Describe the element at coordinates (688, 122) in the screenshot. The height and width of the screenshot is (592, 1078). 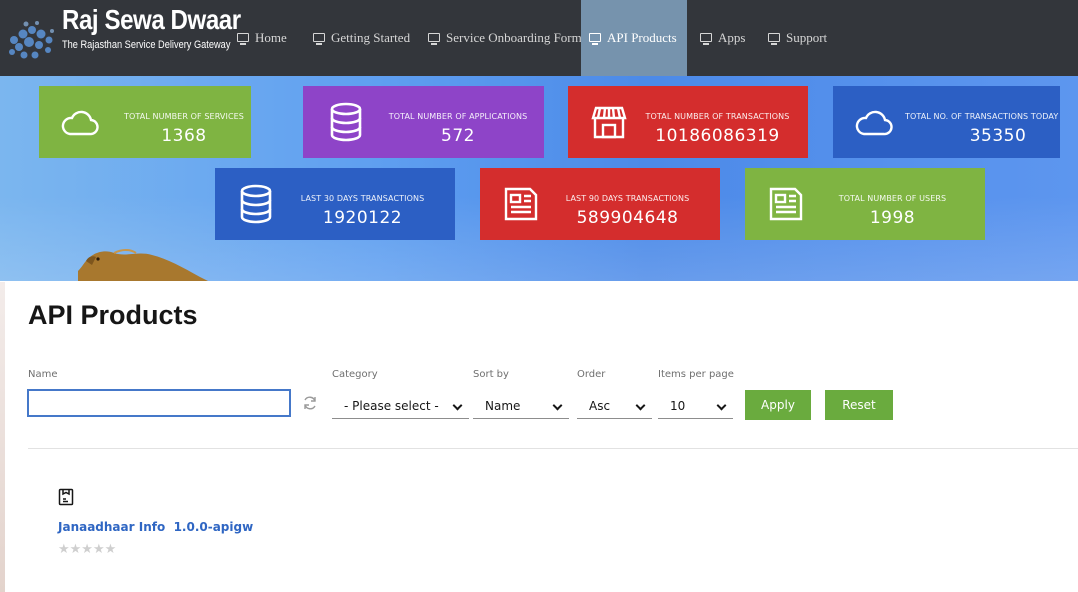
I see `stat-card-transactions: TOTAL NUMBER OF TRANSACTIONS 10186086319` at that location.